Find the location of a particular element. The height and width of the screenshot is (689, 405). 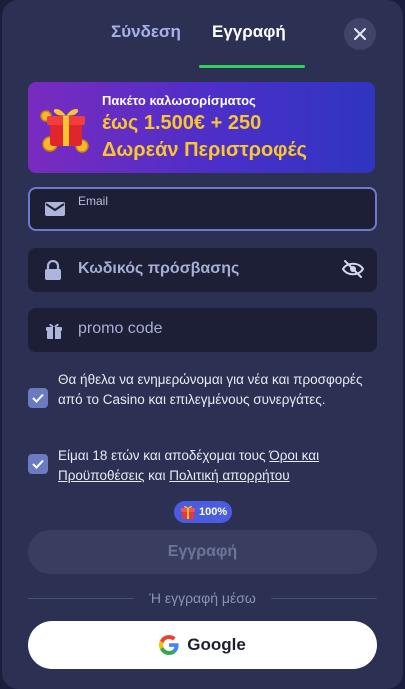

google-icon is located at coordinates (169, 645).